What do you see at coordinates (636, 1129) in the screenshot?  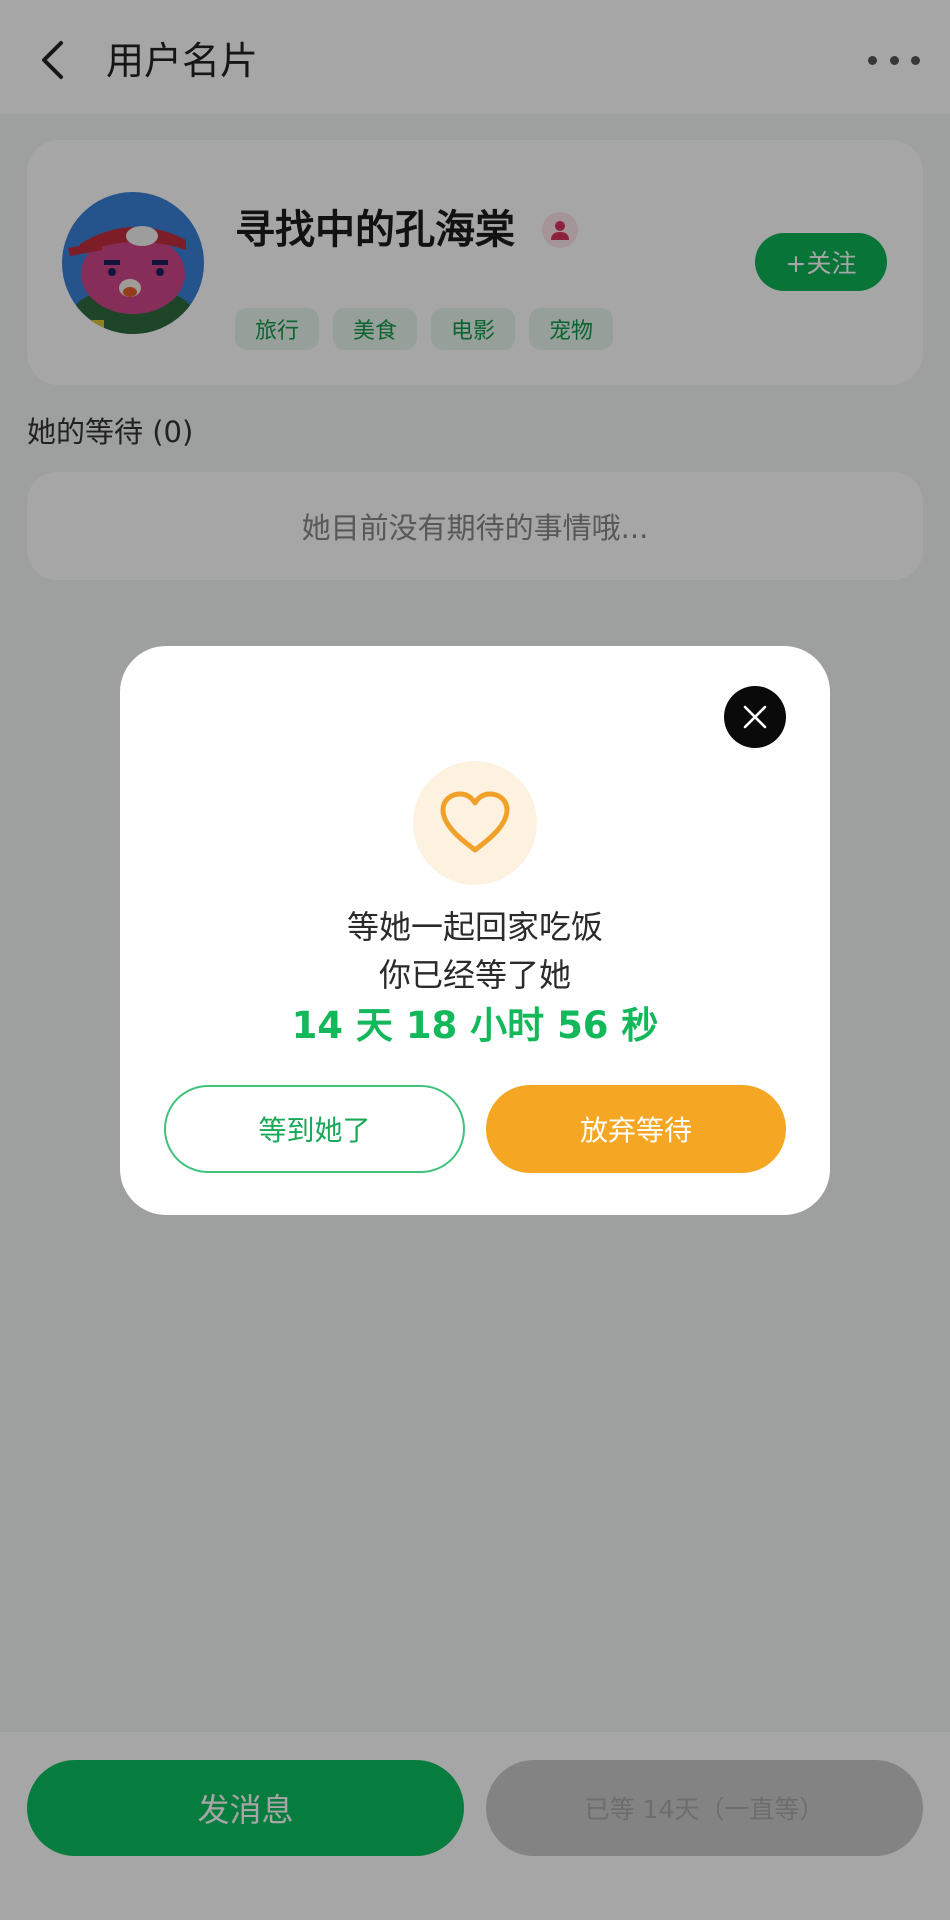 I see `give-up-button: 放弃等待` at bounding box center [636, 1129].